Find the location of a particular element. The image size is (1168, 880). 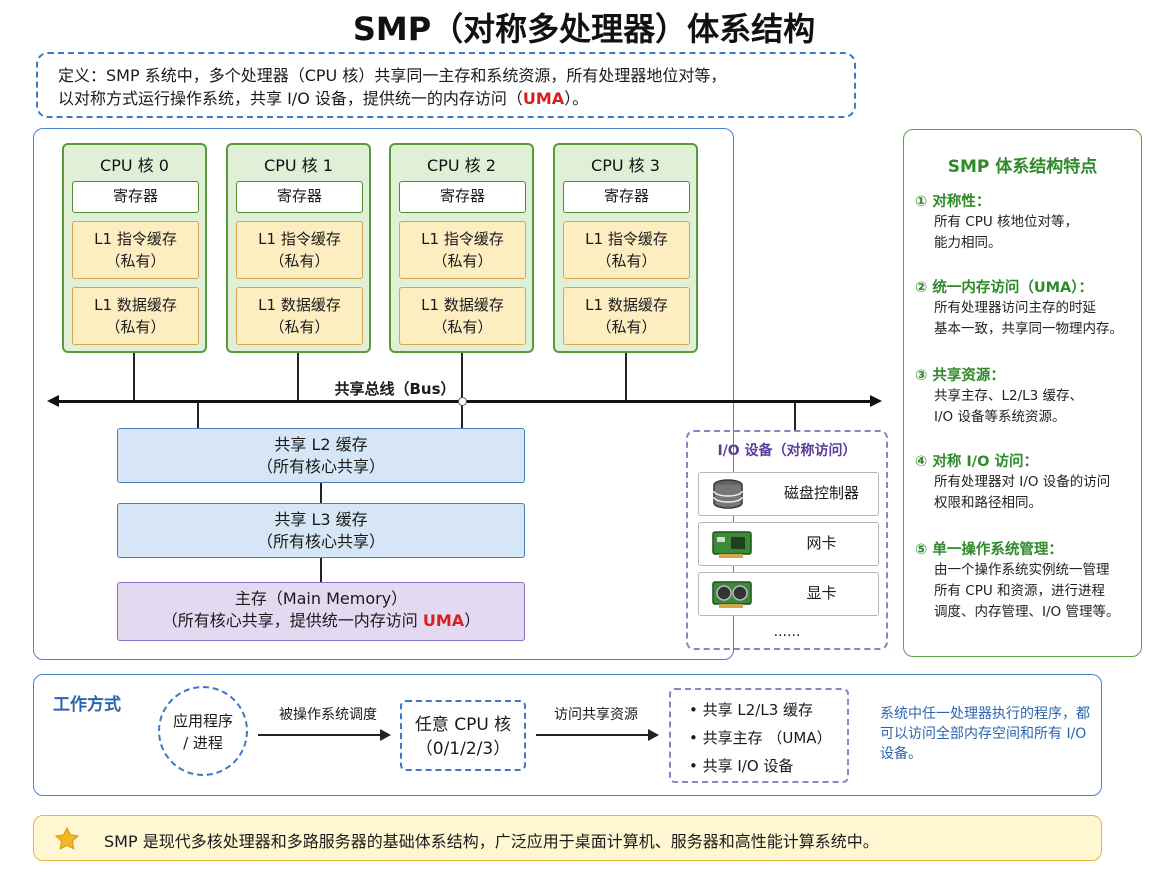

io-item-graphics-card: 显卡 is located at coordinates (788, 594).